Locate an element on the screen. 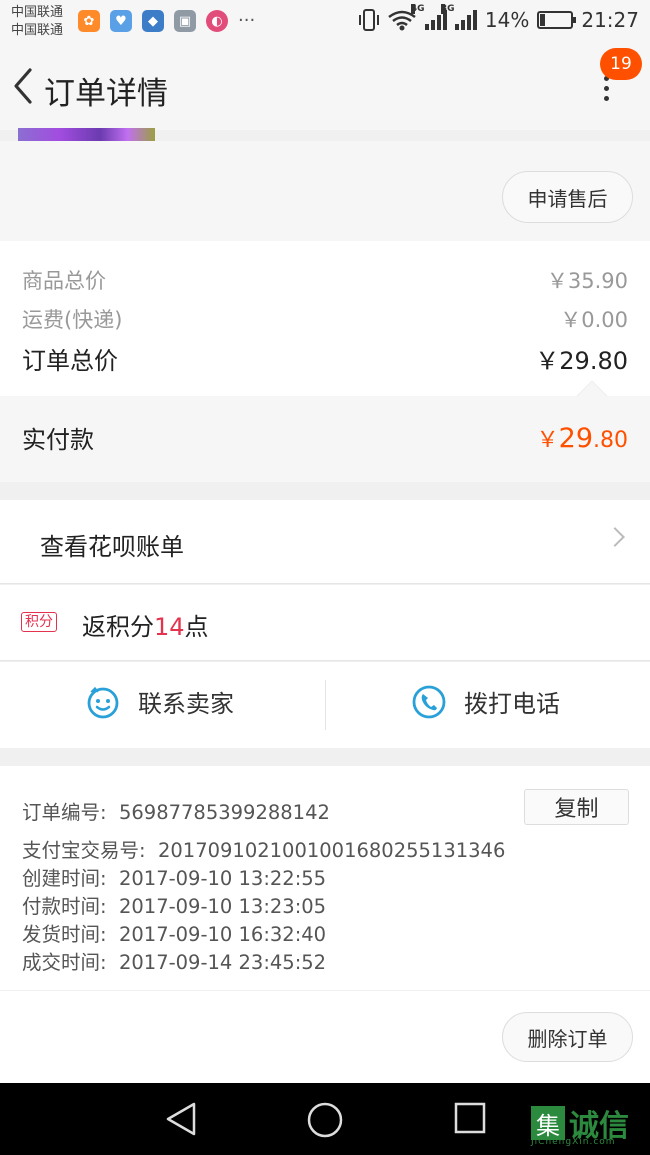  health-icon: ♥ is located at coordinates (121, 21).